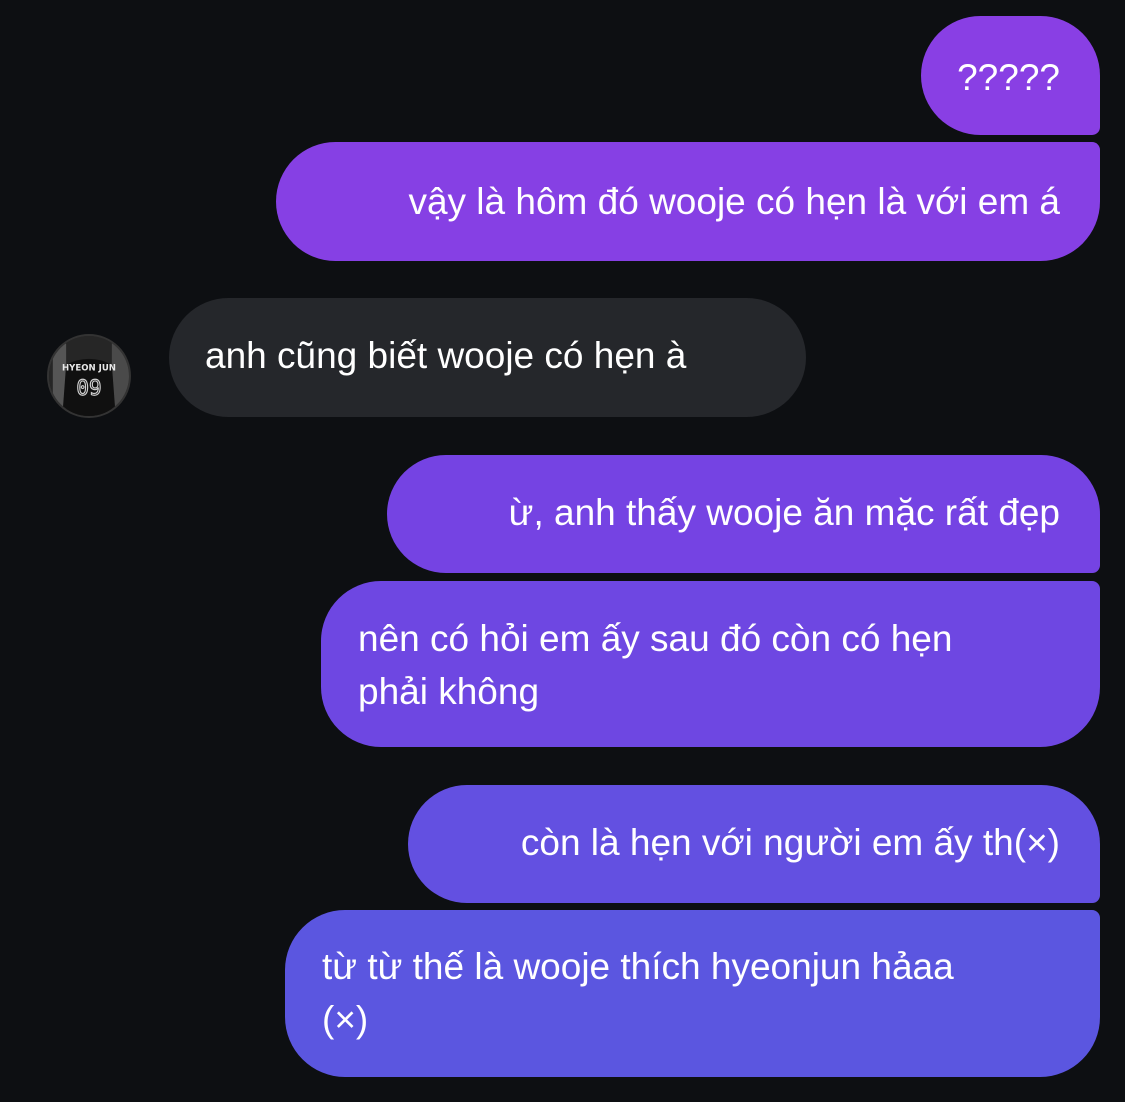 Image resolution: width=1125 pixels, height=1102 pixels. What do you see at coordinates (88, 388) in the screenshot?
I see `avatar-jersey-number: 09` at bounding box center [88, 388].